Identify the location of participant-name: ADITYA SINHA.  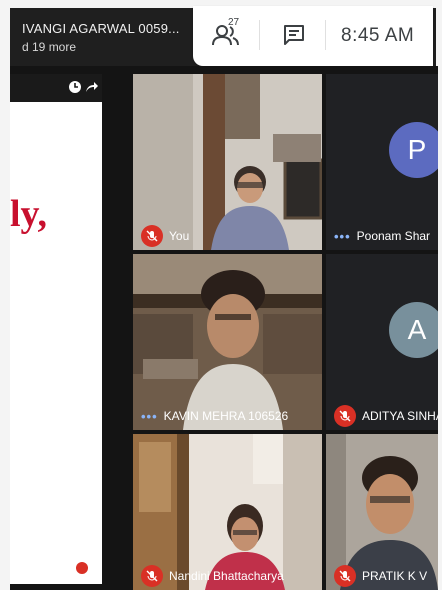
(400, 416).